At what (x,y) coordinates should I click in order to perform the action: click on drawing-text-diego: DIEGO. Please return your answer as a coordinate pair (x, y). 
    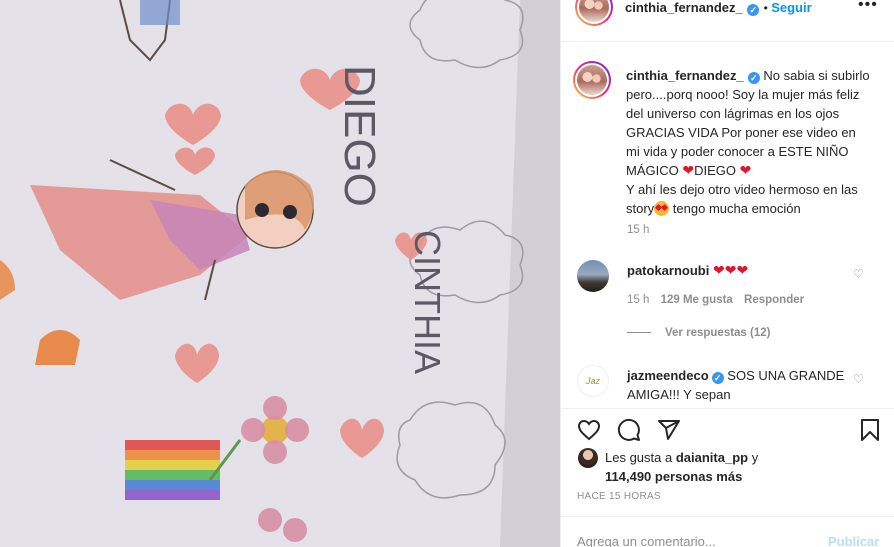
    Looking at the image, I should click on (359, 136).